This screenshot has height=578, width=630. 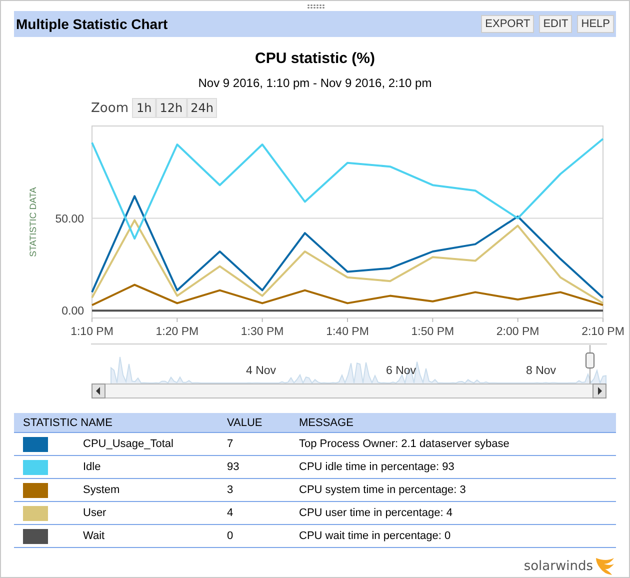 What do you see at coordinates (73, 312) in the screenshot?
I see `y-tick-label: 0.00` at bounding box center [73, 312].